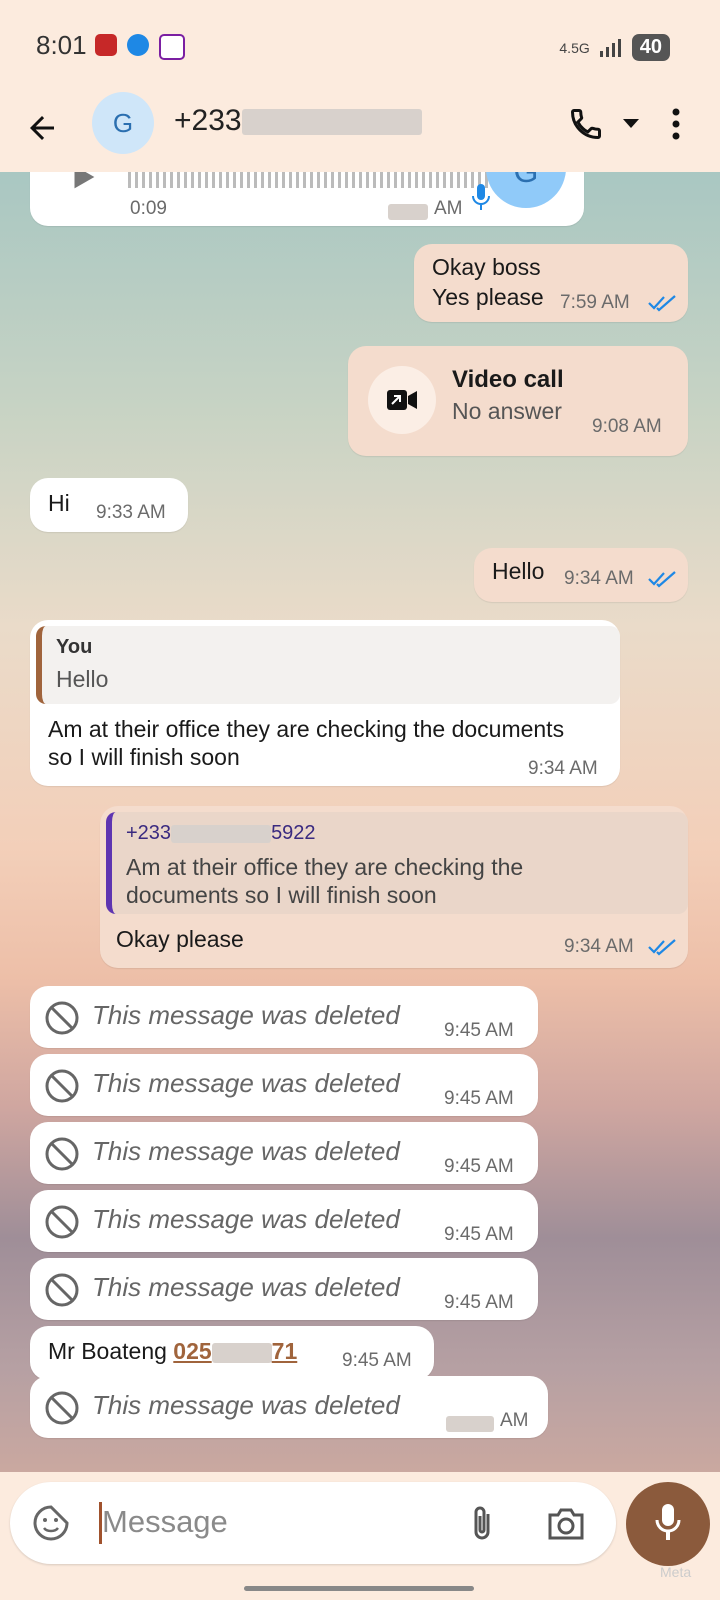 The height and width of the screenshot is (1600, 720). What do you see at coordinates (566, 1524) in the screenshot?
I see `camera-icon` at bounding box center [566, 1524].